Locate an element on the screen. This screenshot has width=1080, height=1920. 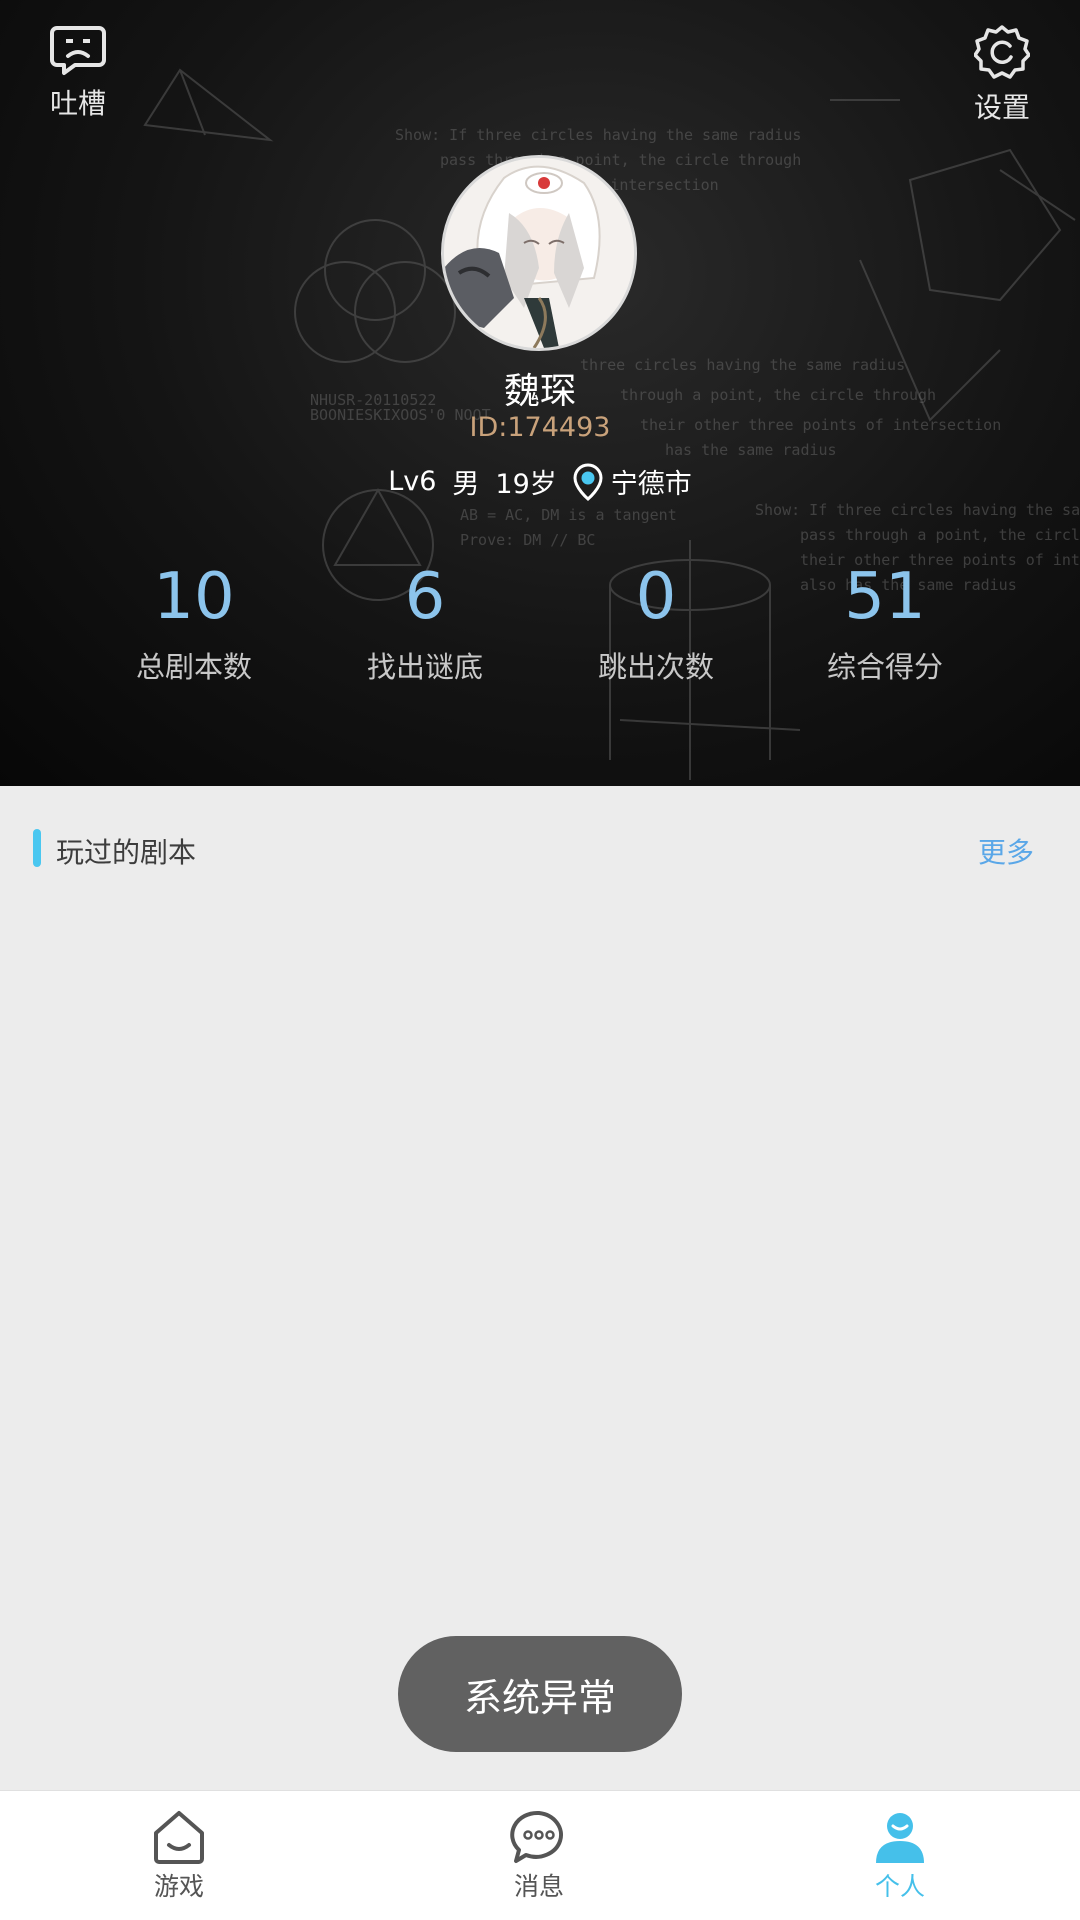
user-gender: 男 is located at coordinates (466, 484).